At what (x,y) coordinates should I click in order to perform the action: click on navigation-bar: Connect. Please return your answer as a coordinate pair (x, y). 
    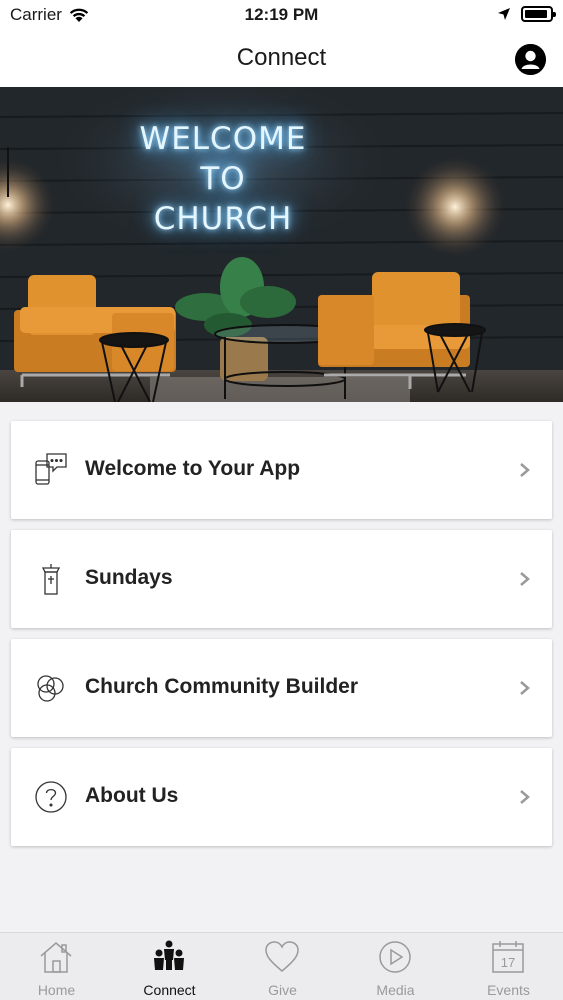
    Looking at the image, I should click on (281, 58).